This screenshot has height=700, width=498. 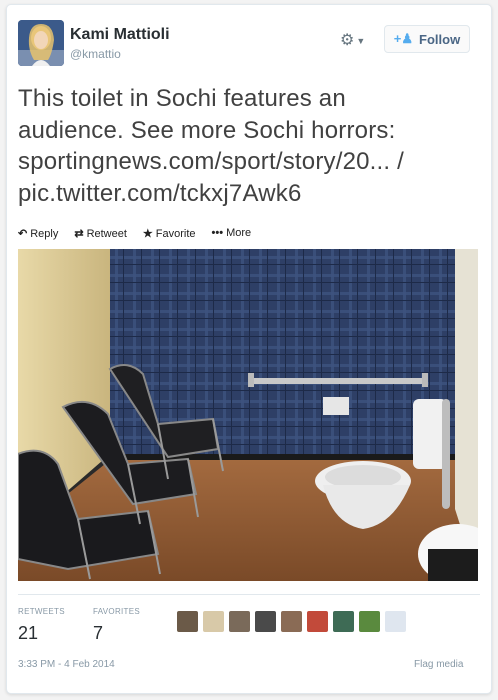 What do you see at coordinates (182, 98) in the screenshot?
I see `tweet-line: This toilet in Sochi features an` at bounding box center [182, 98].